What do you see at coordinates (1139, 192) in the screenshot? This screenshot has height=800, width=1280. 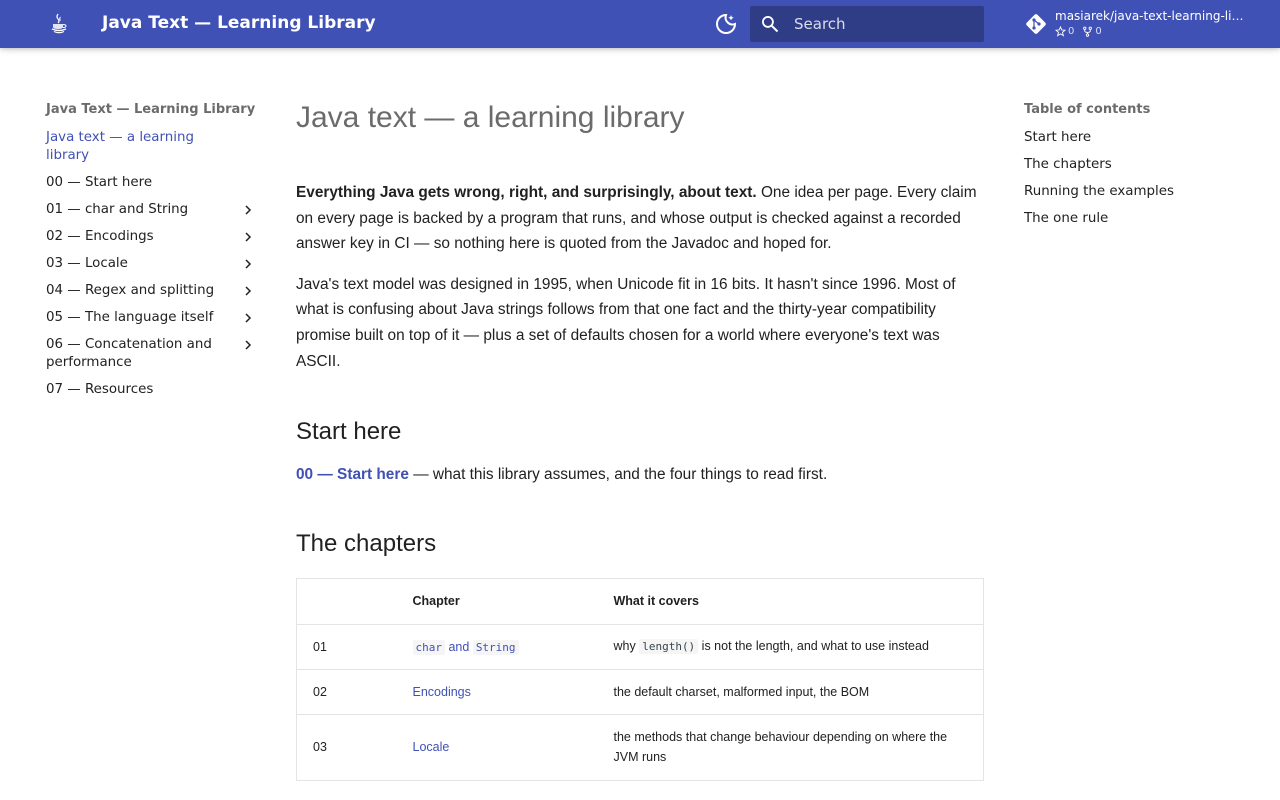 I see `toc-item-running-examples: Running the examples` at bounding box center [1139, 192].